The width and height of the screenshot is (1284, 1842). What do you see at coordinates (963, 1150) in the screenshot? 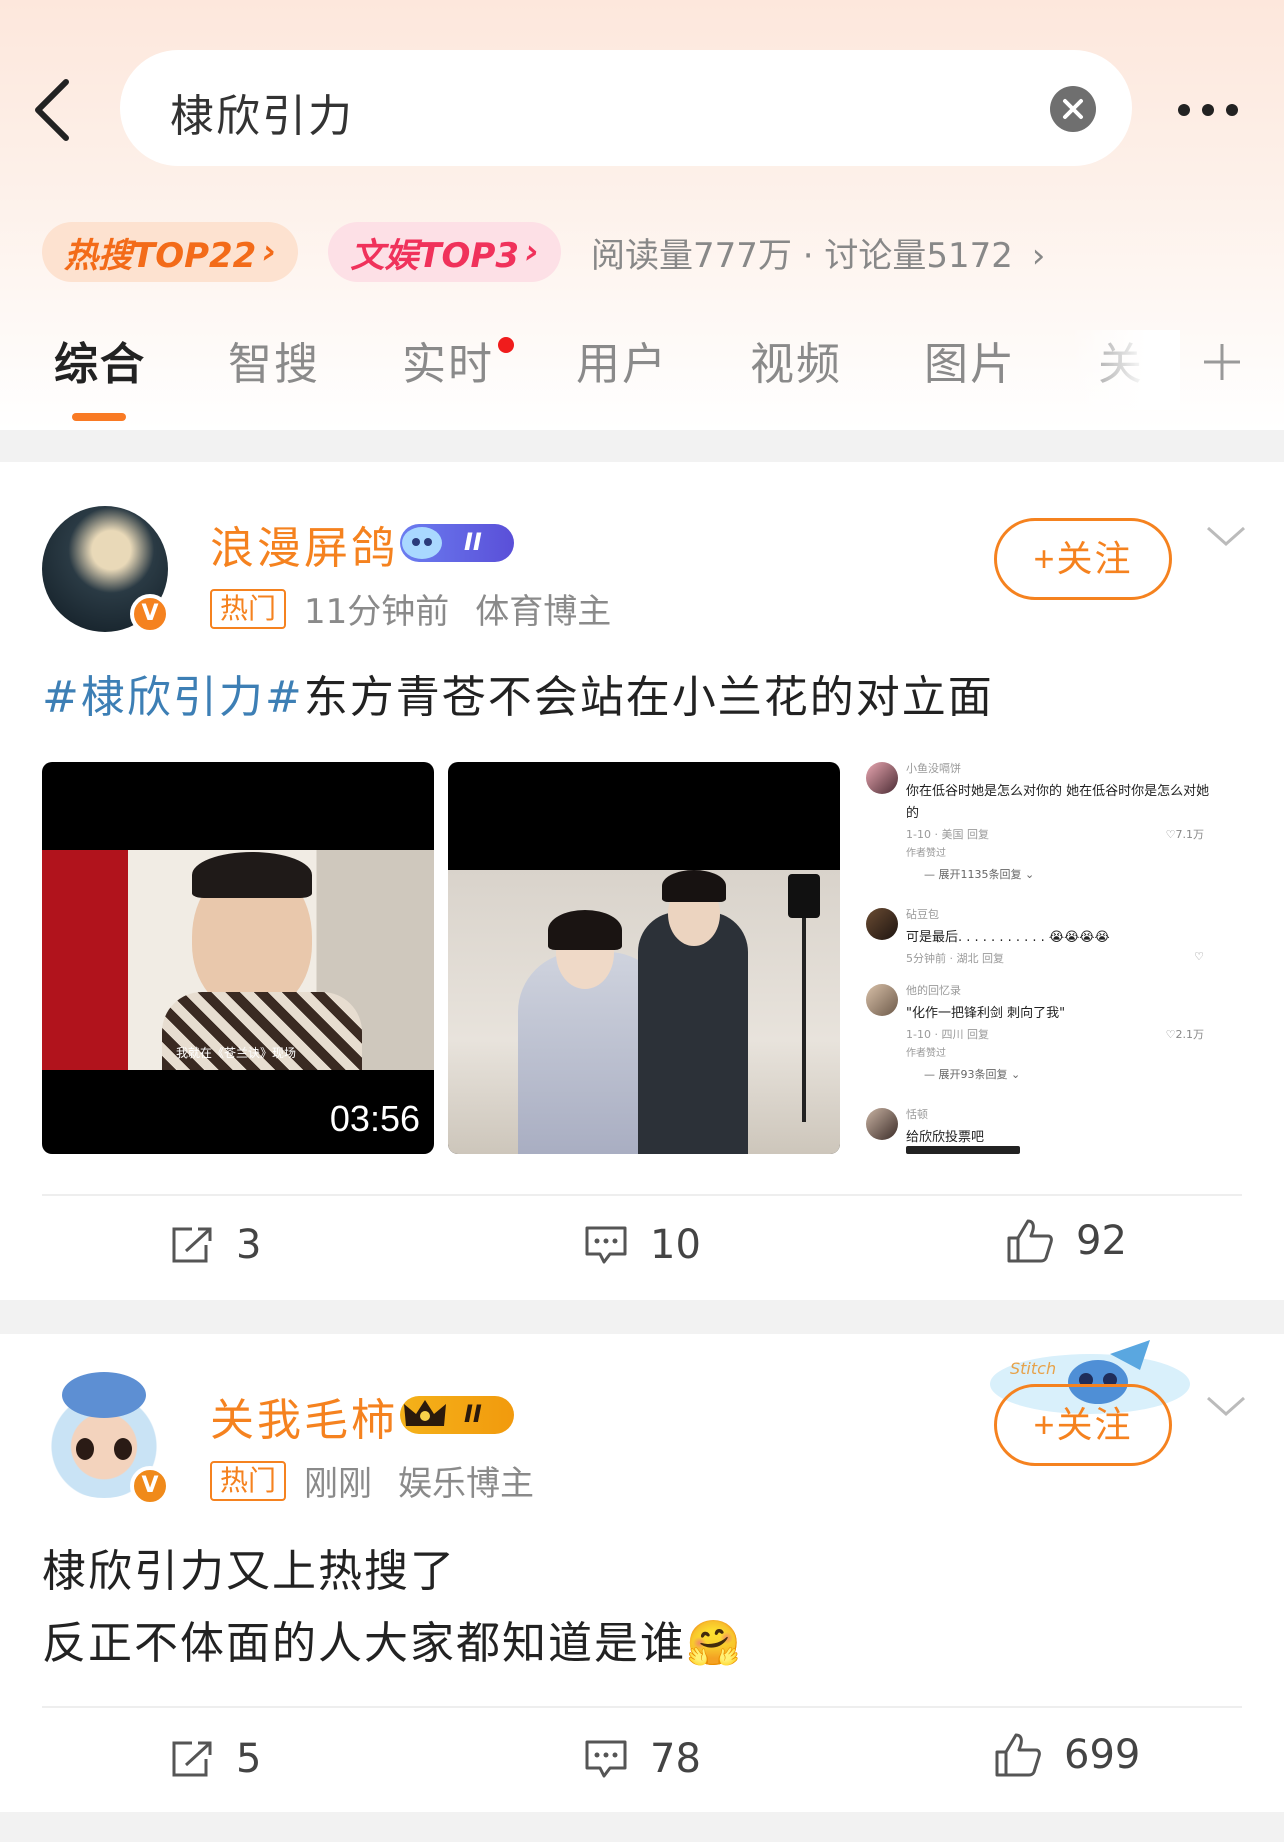
I see `image-strip` at bounding box center [963, 1150].